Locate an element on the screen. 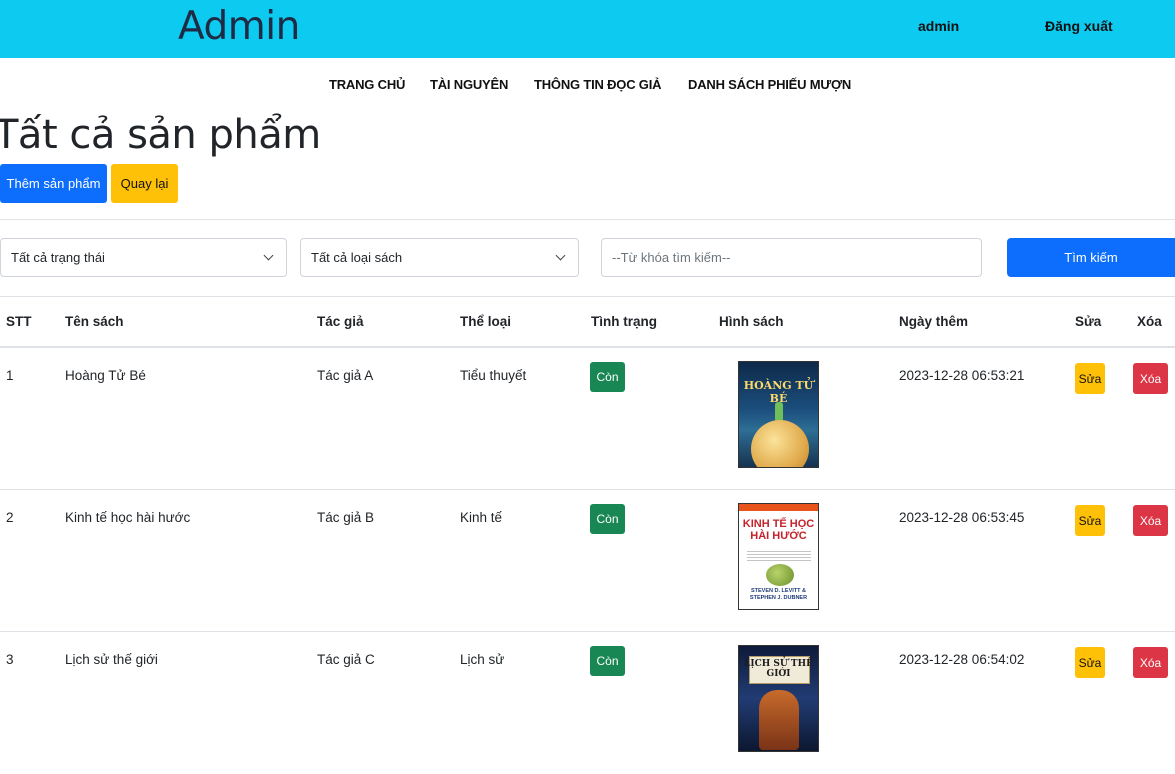  status-select-value: Tất cả trạng thái is located at coordinates (58, 257).